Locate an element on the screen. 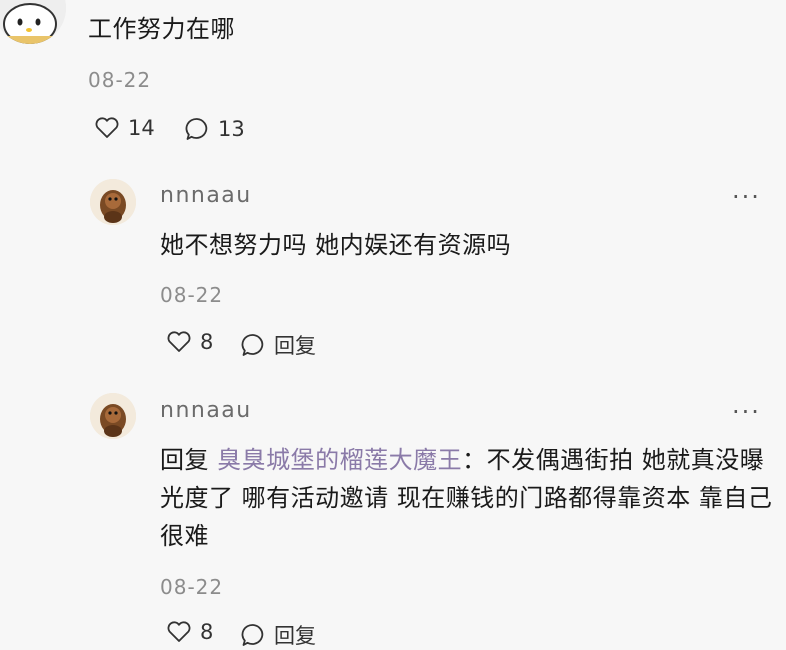  like-count: 14 is located at coordinates (141, 128).